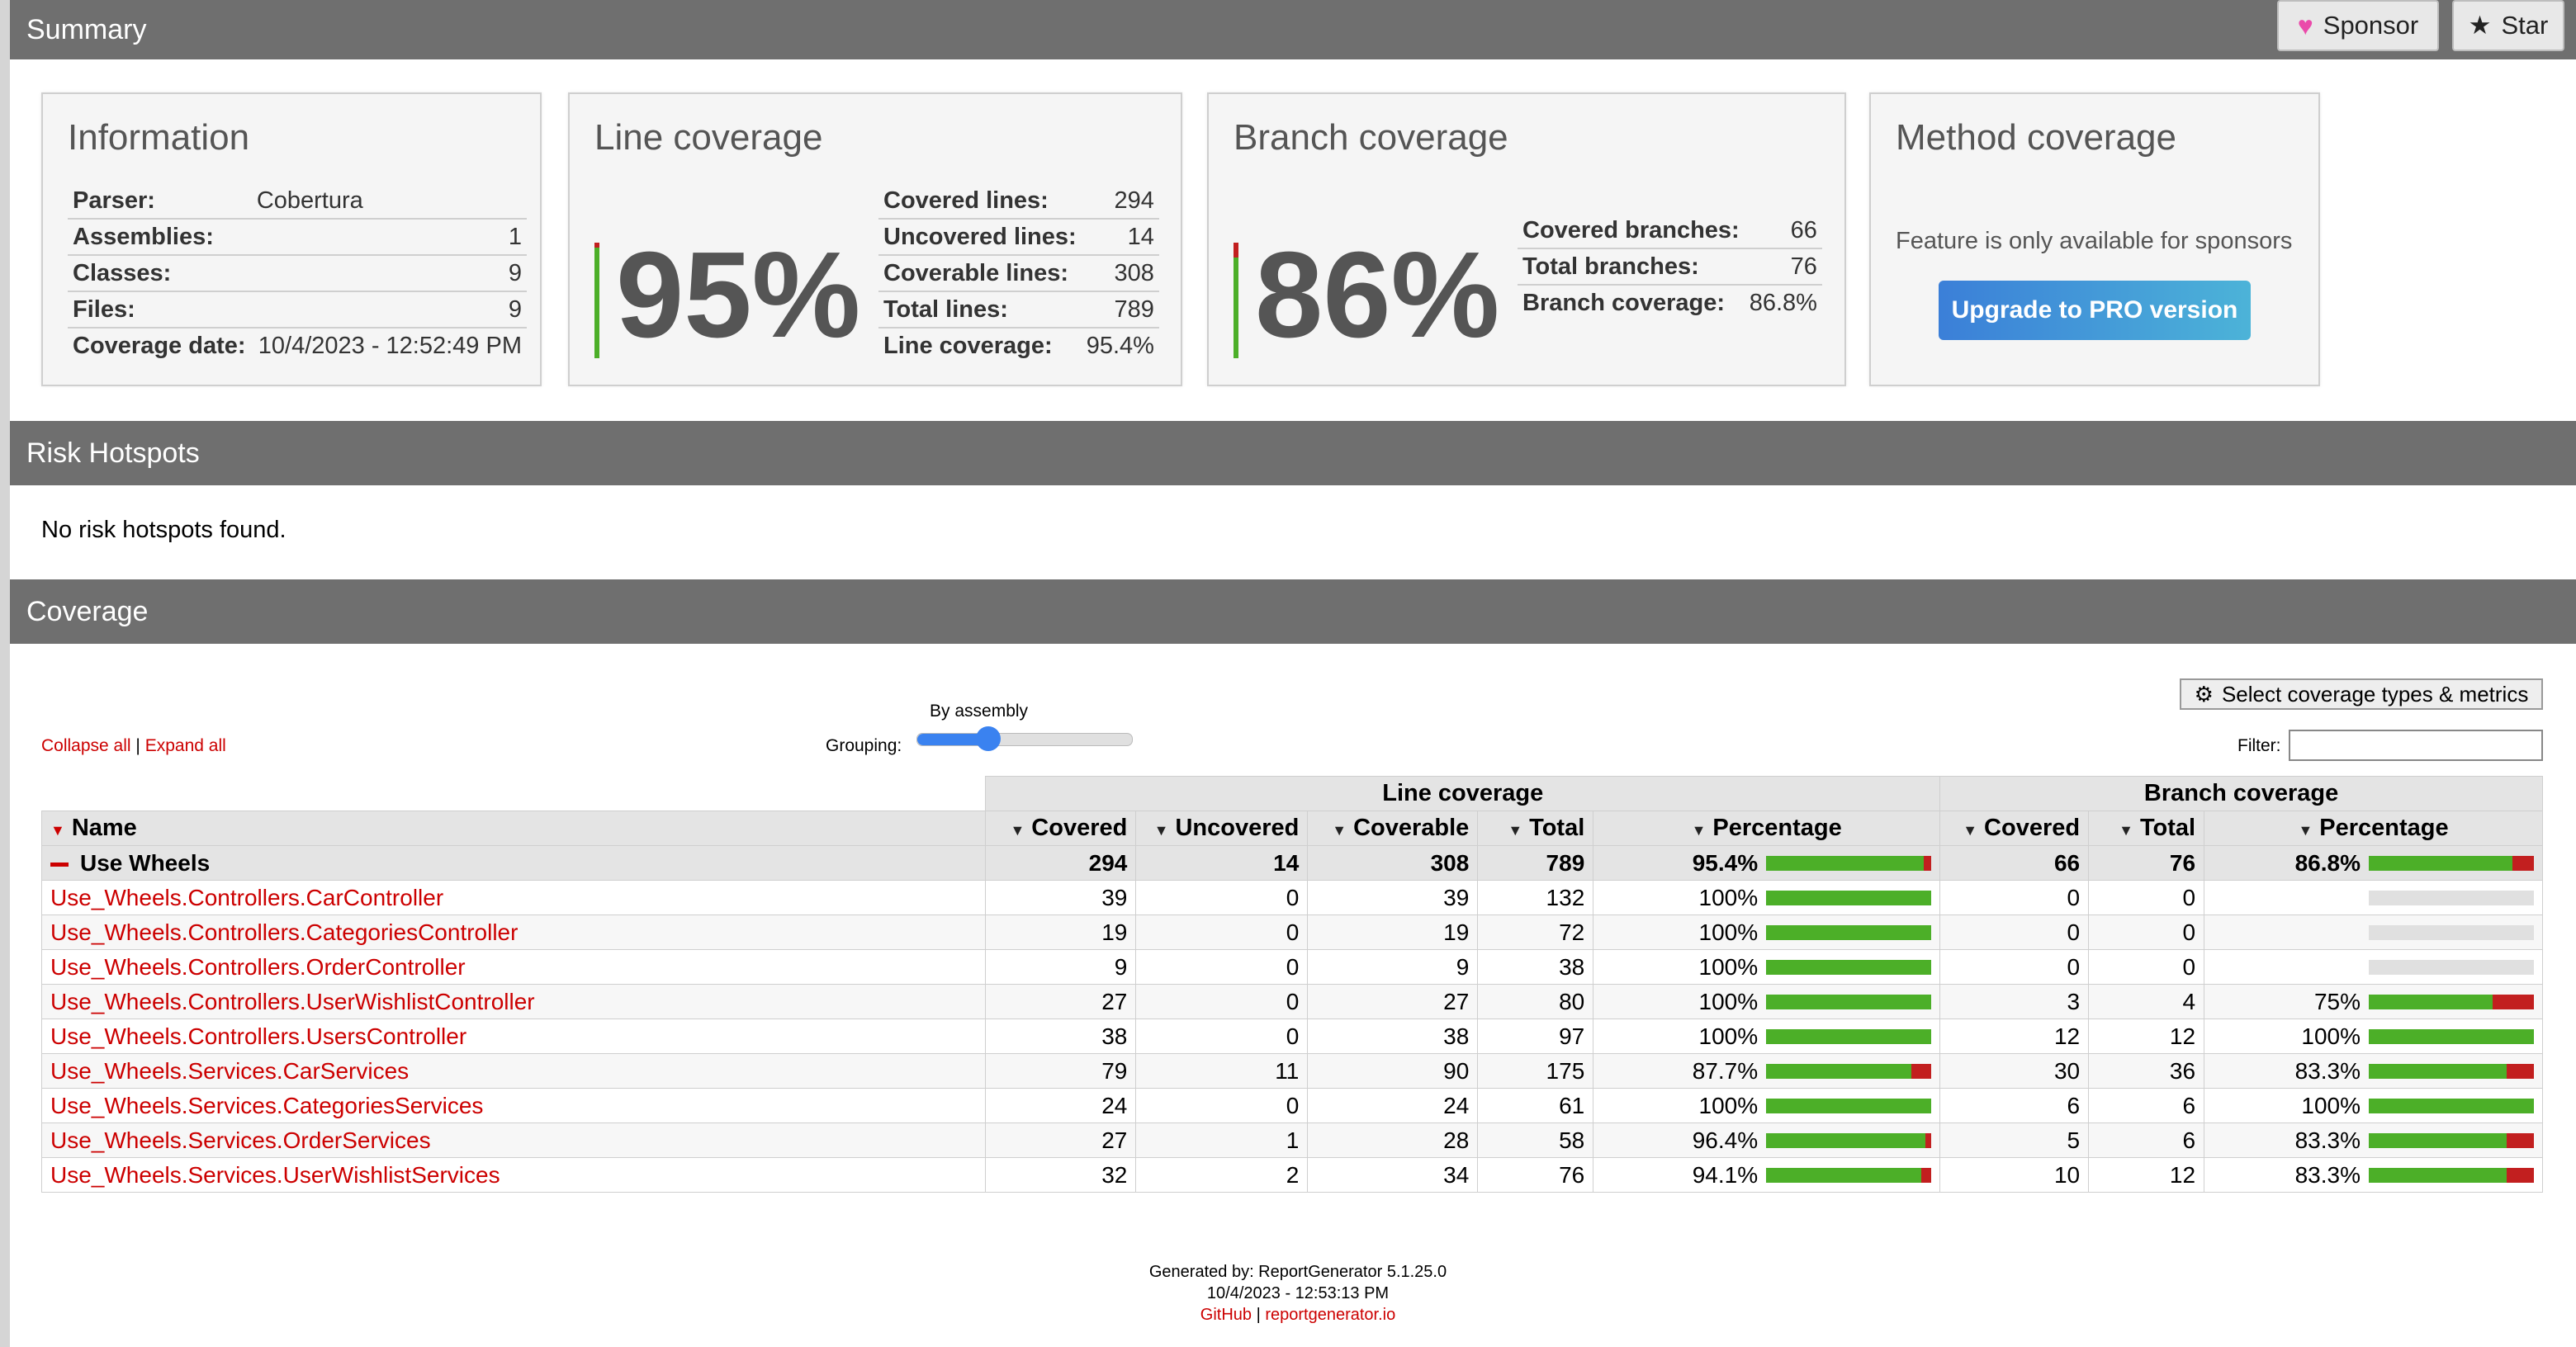 This screenshot has height=1347, width=2576. What do you see at coordinates (113, 453) in the screenshot?
I see `risk-hotspots-title: Risk Hotspots` at bounding box center [113, 453].